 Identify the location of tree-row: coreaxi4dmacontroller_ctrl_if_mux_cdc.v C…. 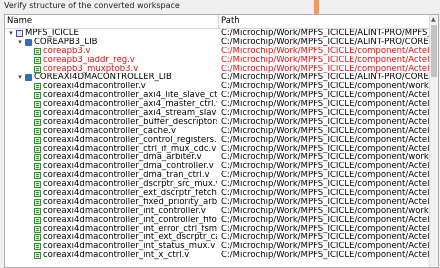
(217, 149).